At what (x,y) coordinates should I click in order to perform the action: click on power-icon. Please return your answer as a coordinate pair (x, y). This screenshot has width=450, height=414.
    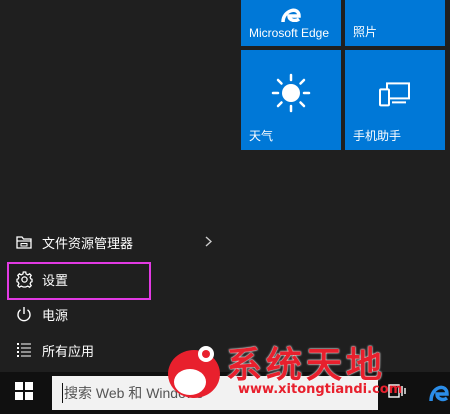
    Looking at the image, I should click on (24, 314).